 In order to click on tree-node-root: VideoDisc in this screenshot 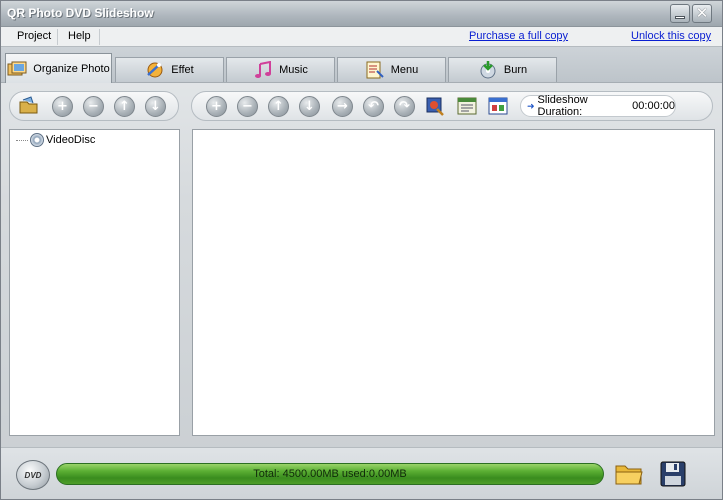, I will do `click(55, 140)`.